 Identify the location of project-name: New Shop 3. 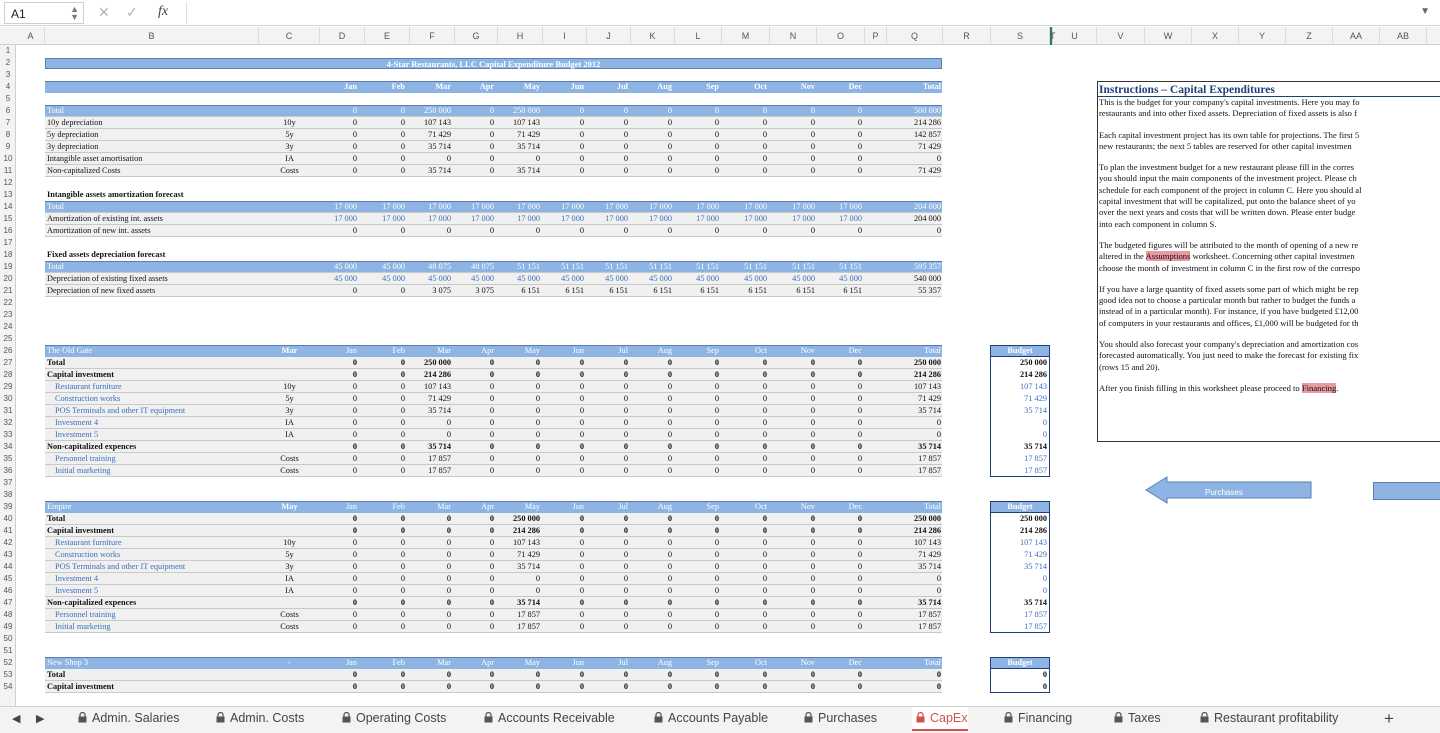
(67, 663).